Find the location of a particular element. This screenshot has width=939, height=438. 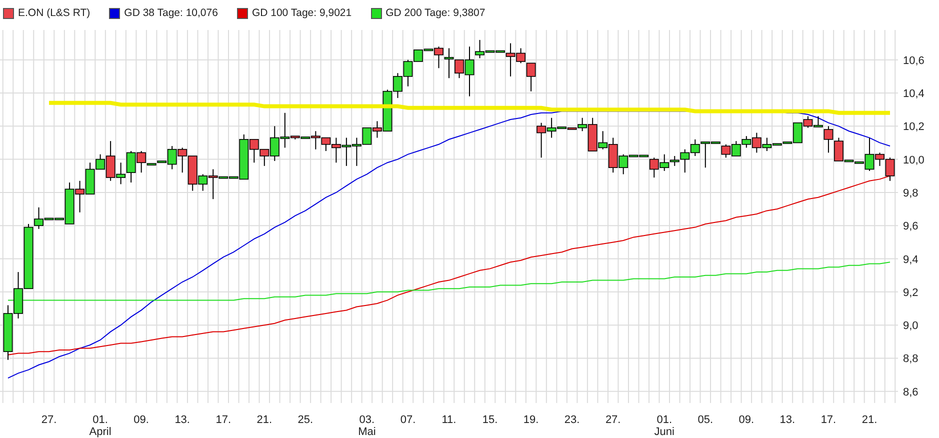

axis-label: 9,2 is located at coordinates (910, 292).